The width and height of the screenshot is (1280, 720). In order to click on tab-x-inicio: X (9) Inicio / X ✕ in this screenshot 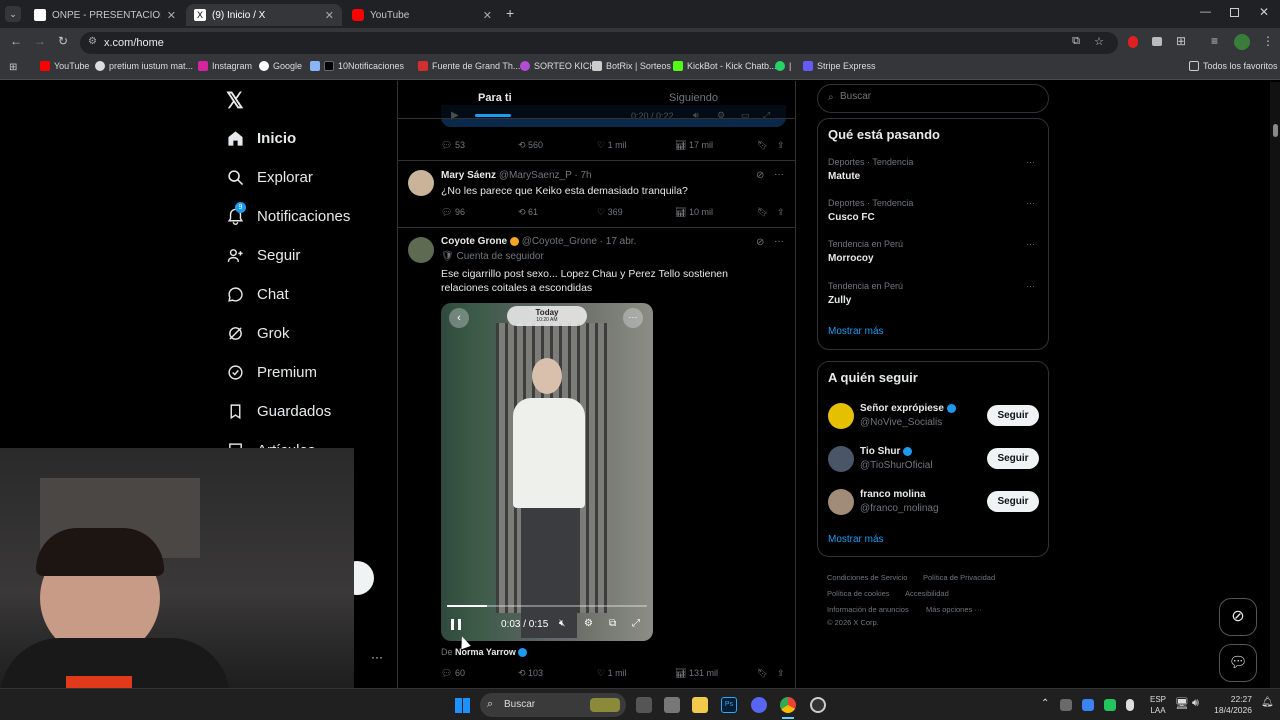, I will do `click(264, 15)`.